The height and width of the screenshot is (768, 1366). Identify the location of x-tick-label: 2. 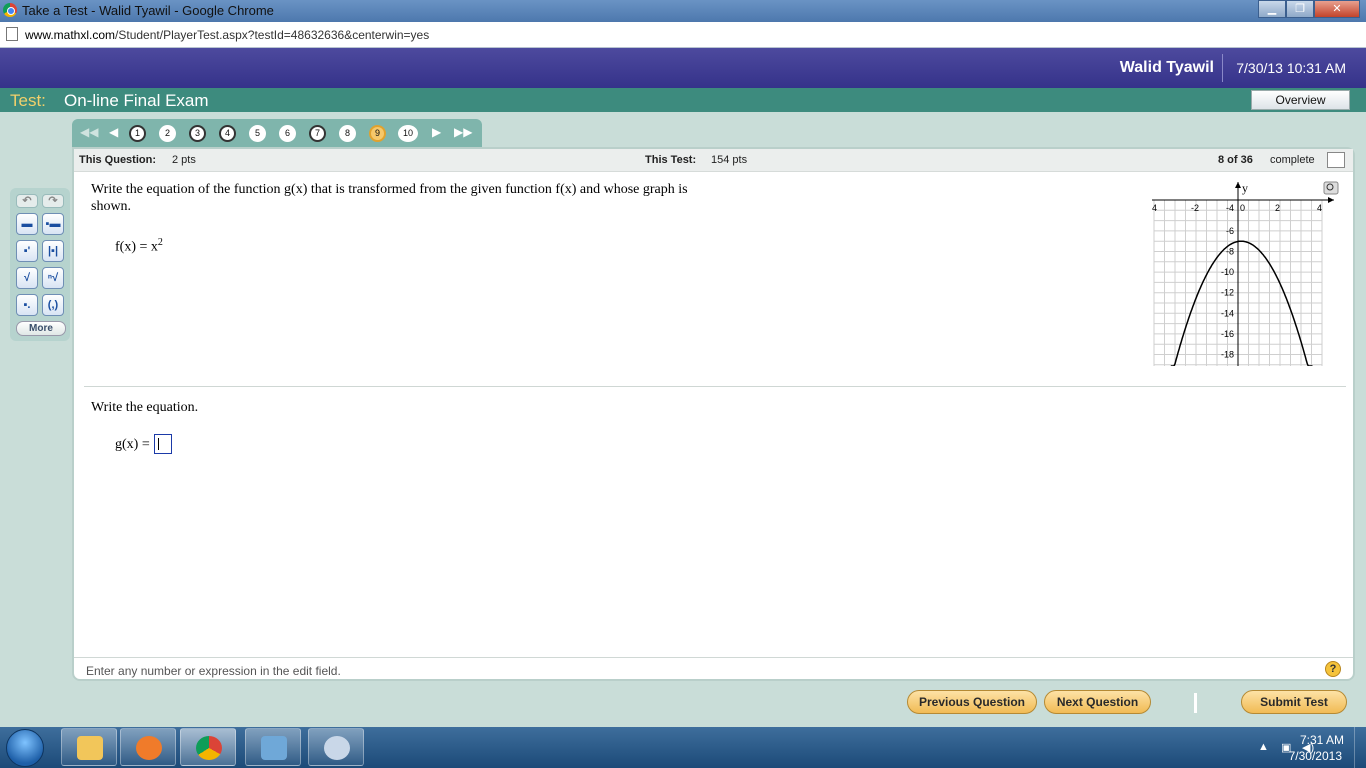
(1277, 208).